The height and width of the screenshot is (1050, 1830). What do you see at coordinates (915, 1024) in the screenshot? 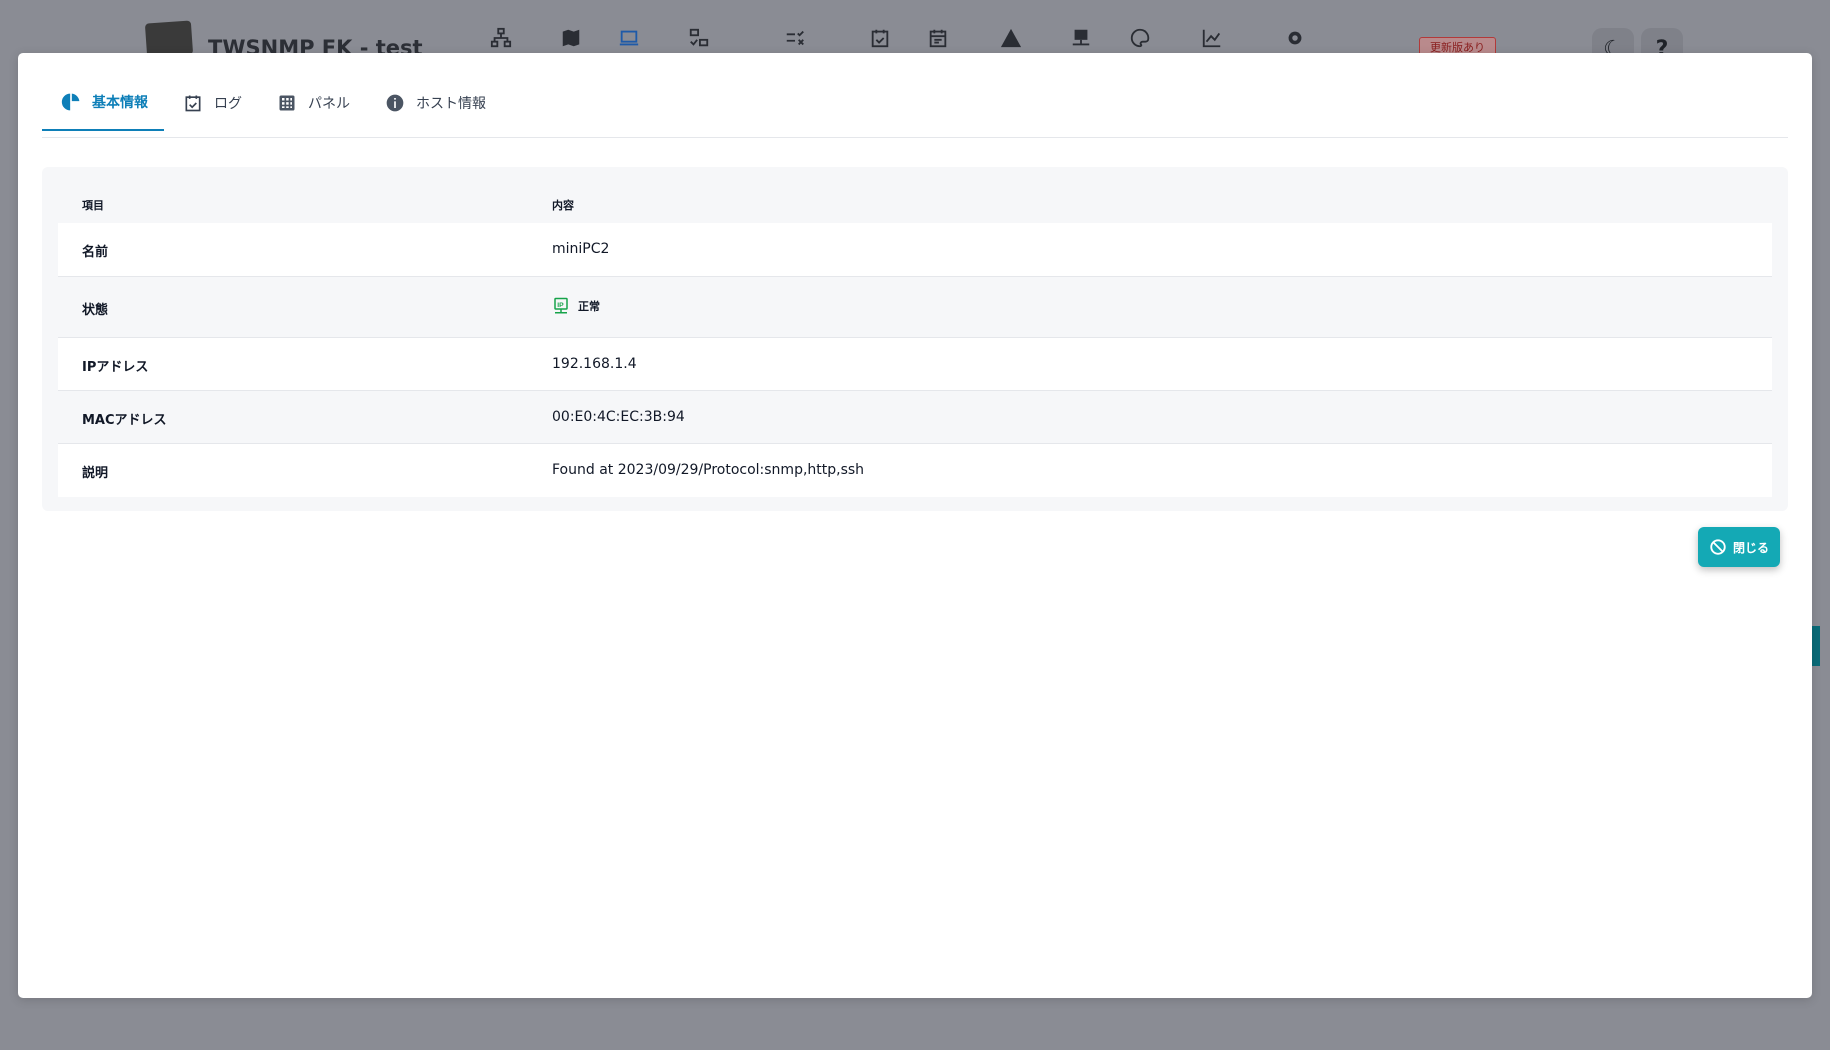
I see `background-footer` at bounding box center [915, 1024].